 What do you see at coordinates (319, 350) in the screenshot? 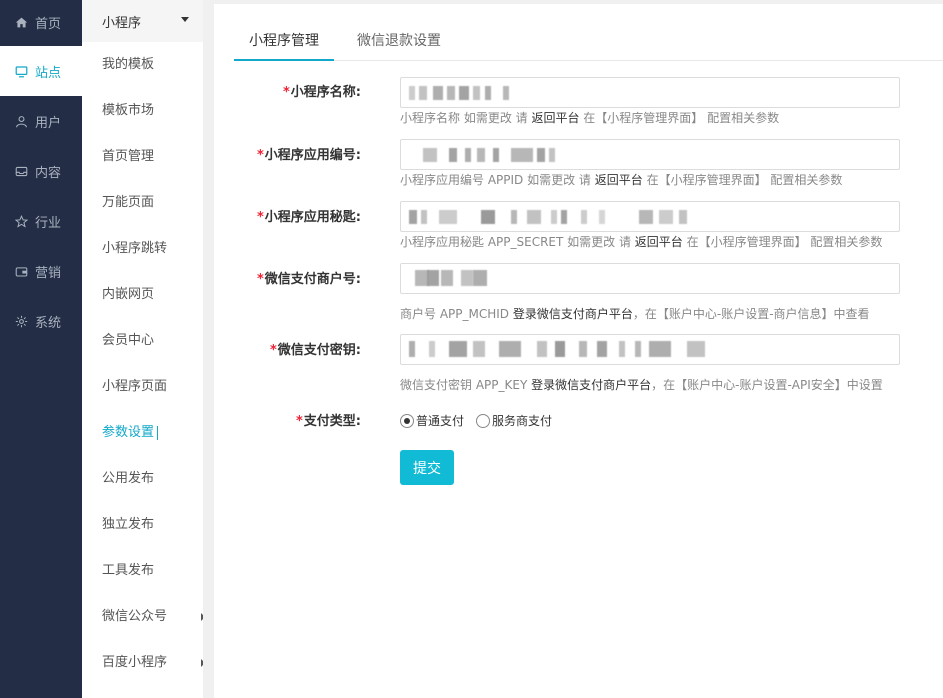
I see `pay-key-label-text: 微信支付密钥:` at bounding box center [319, 350].